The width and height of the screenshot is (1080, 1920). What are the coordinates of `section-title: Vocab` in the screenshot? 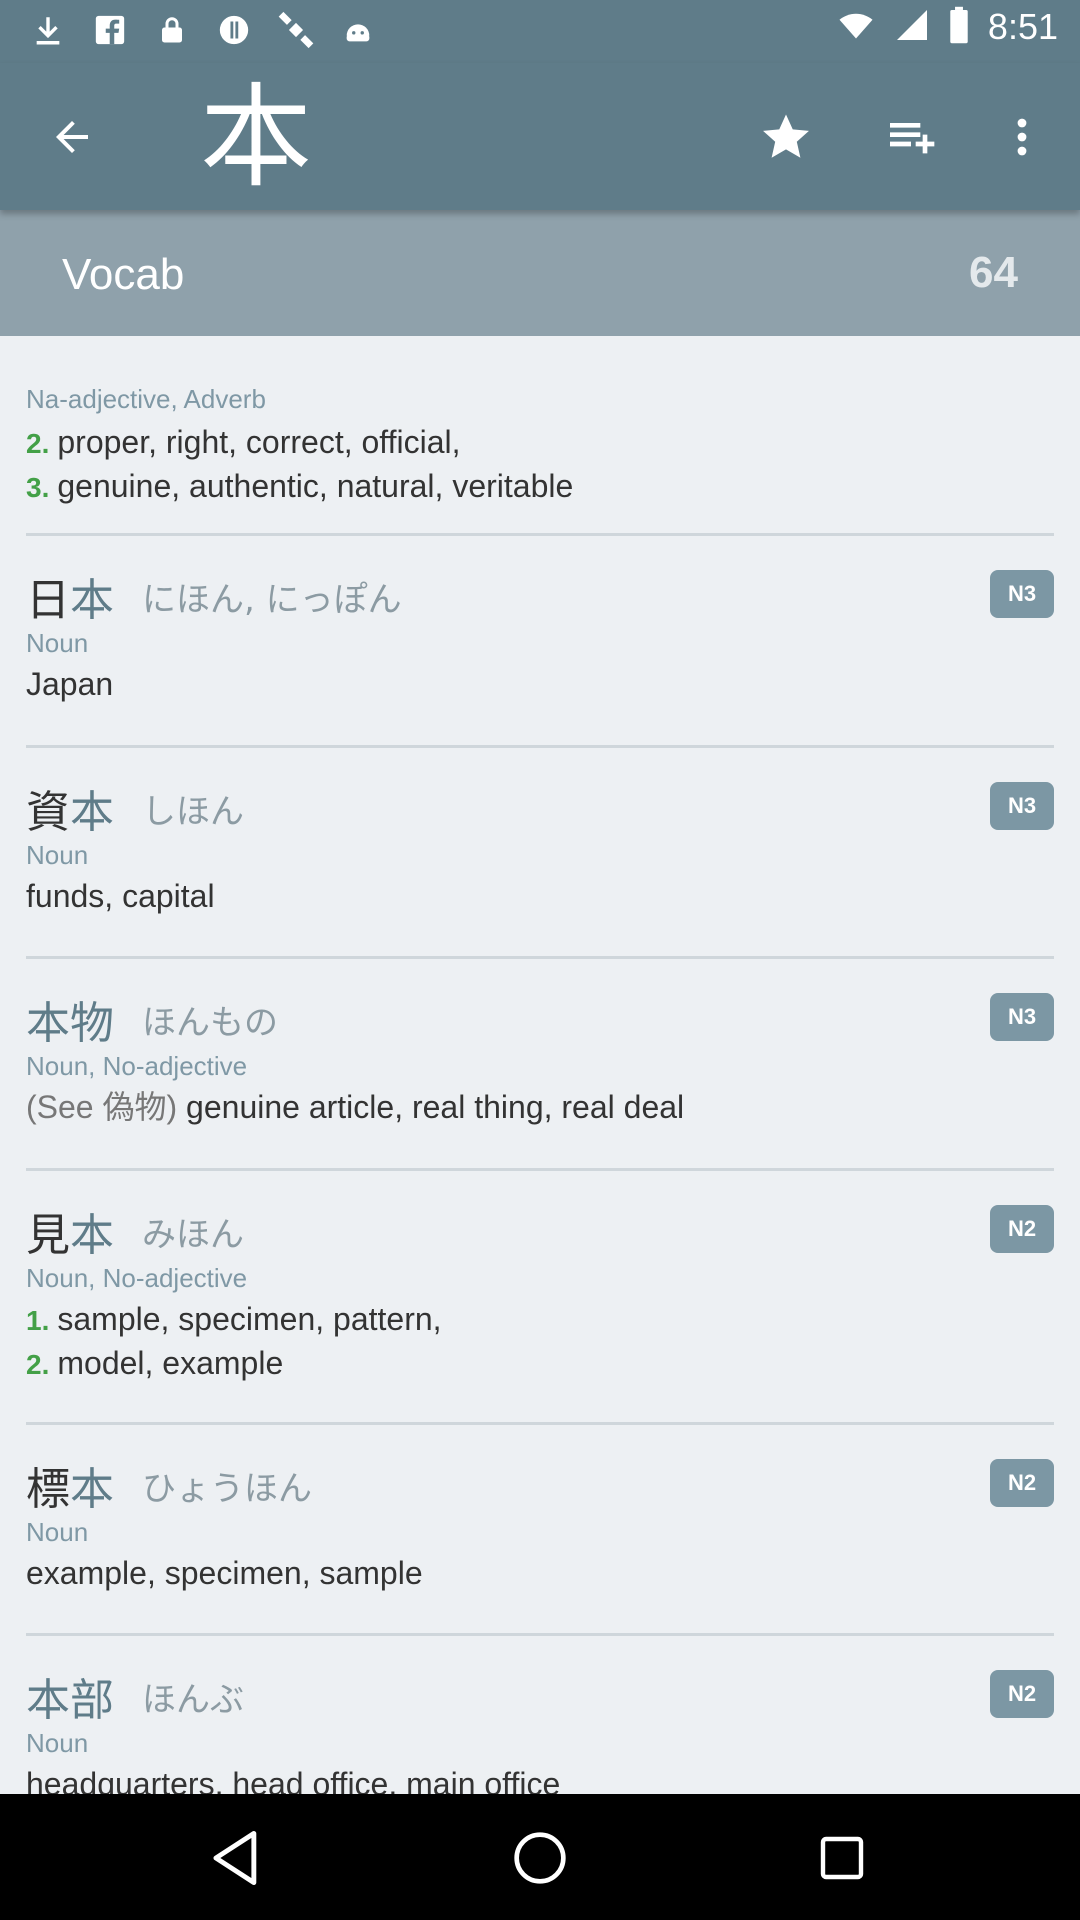 It's located at (123, 274).